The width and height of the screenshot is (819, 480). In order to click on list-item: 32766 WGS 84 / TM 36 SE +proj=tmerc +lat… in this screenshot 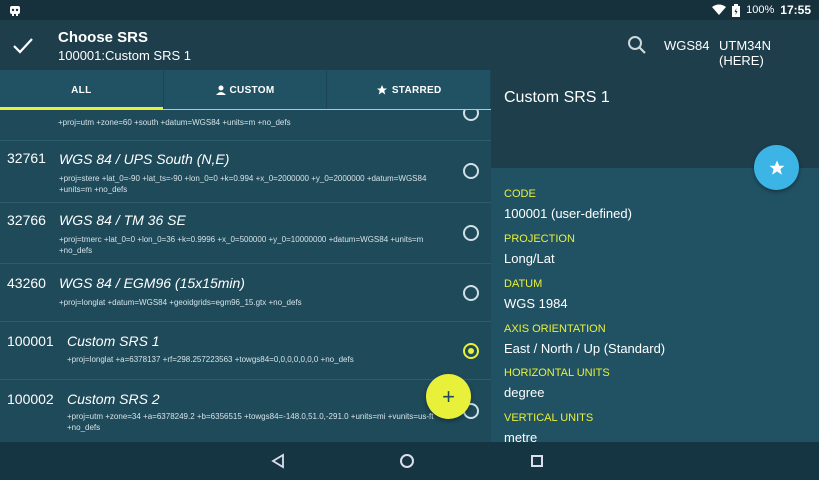, I will do `click(245, 233)`.